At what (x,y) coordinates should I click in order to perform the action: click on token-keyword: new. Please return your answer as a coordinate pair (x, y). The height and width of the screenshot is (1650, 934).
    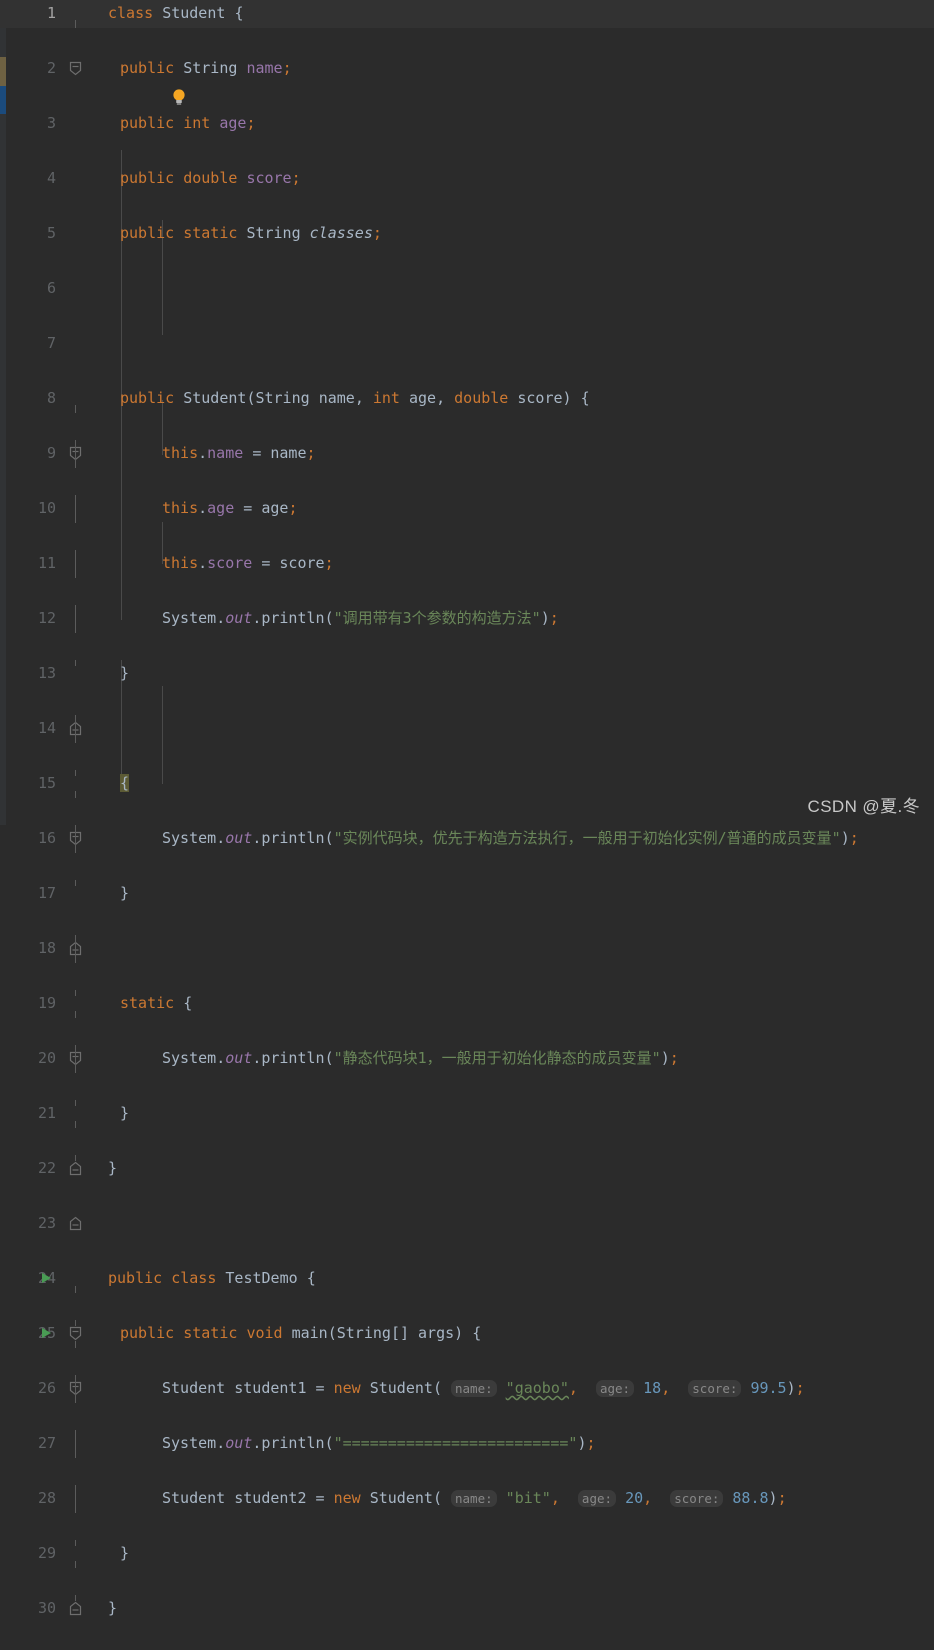
    Looking at the image, I should click on (347, 1388).